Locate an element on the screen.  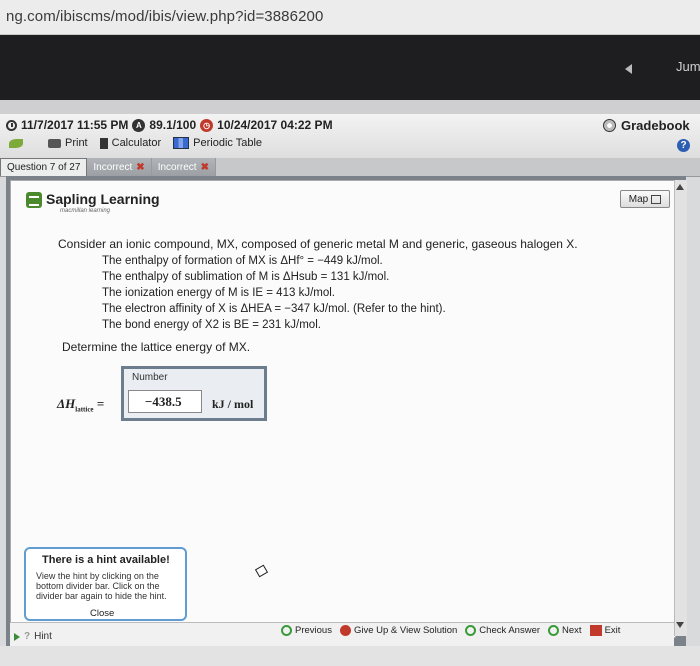
periodic-table-button: Periodic Table is located at coordinates (217, 143).